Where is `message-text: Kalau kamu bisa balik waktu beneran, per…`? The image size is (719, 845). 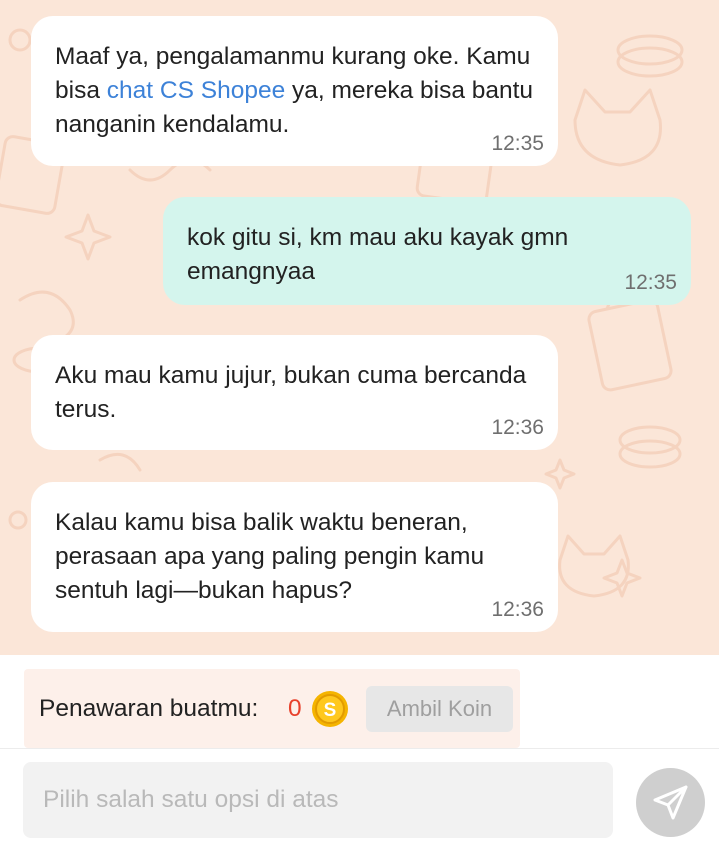
message-text: Kalau kamu bisa balik waktu beneran, per… is located at coordinates (270, 556).